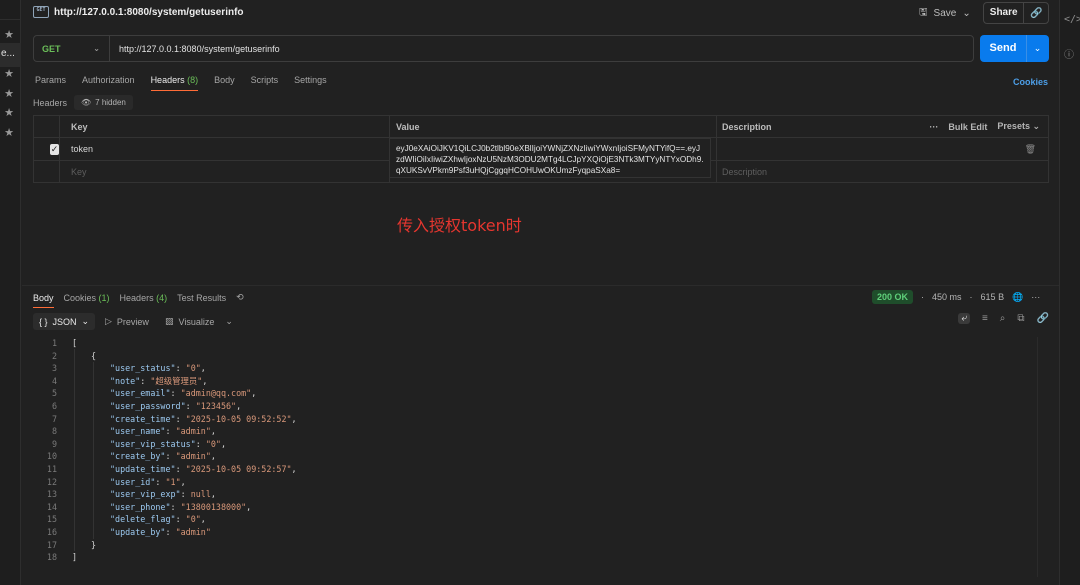 The height and width of the screenshot is (585, 1080). I want to click on row-enabled-checkbox: ✓, so click(54, 149).